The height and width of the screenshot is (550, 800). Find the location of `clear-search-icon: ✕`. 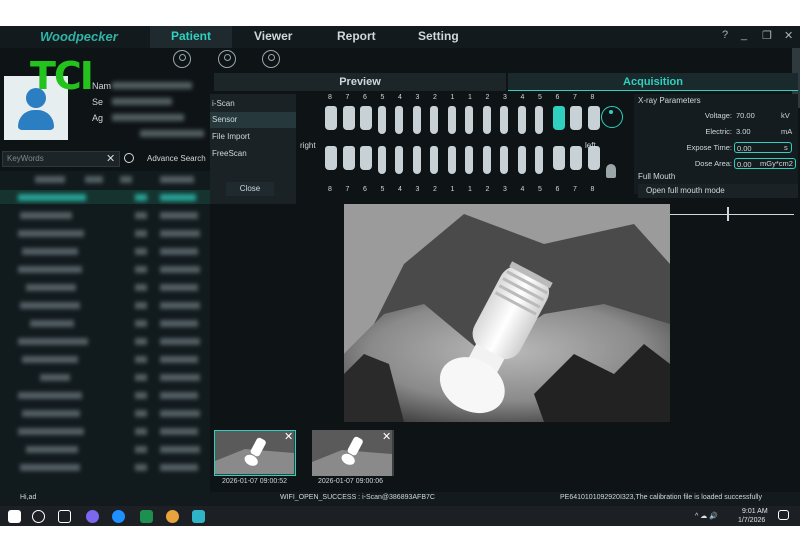

clear-search-icon: ✕ is located at coordinates (110, 158).